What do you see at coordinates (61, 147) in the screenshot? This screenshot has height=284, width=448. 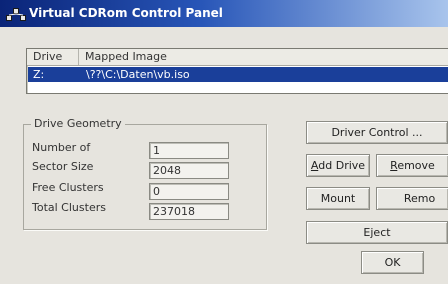 I see `number-of-label: Number of` at bounding box center [61, 147].